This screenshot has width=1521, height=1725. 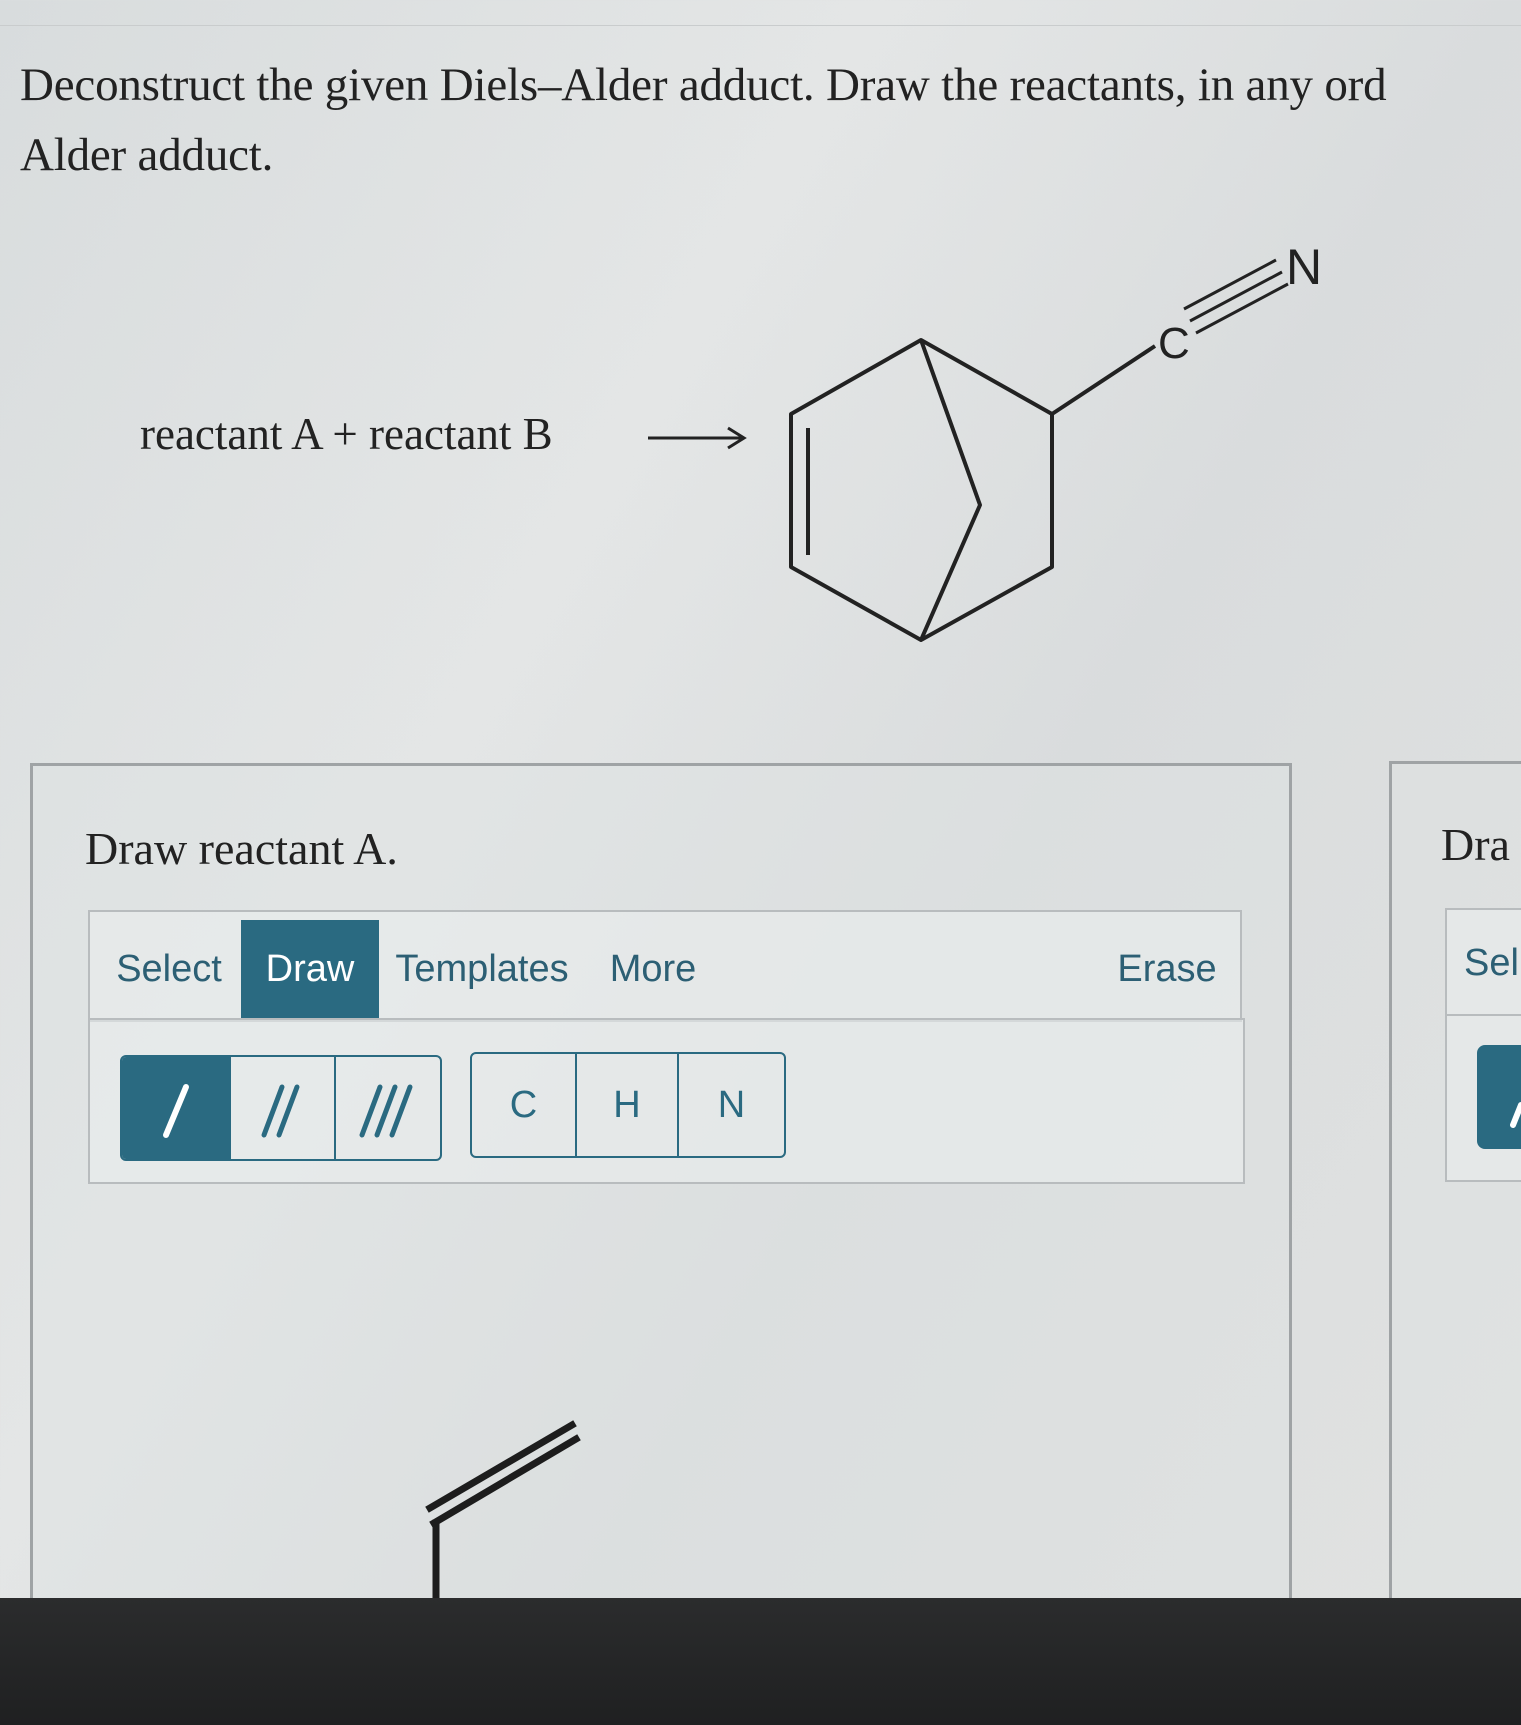 What do you see at coordinates (280, 1111) in the screenshot?
I see `double-bond-icon` at bounding box center [280, 1111].